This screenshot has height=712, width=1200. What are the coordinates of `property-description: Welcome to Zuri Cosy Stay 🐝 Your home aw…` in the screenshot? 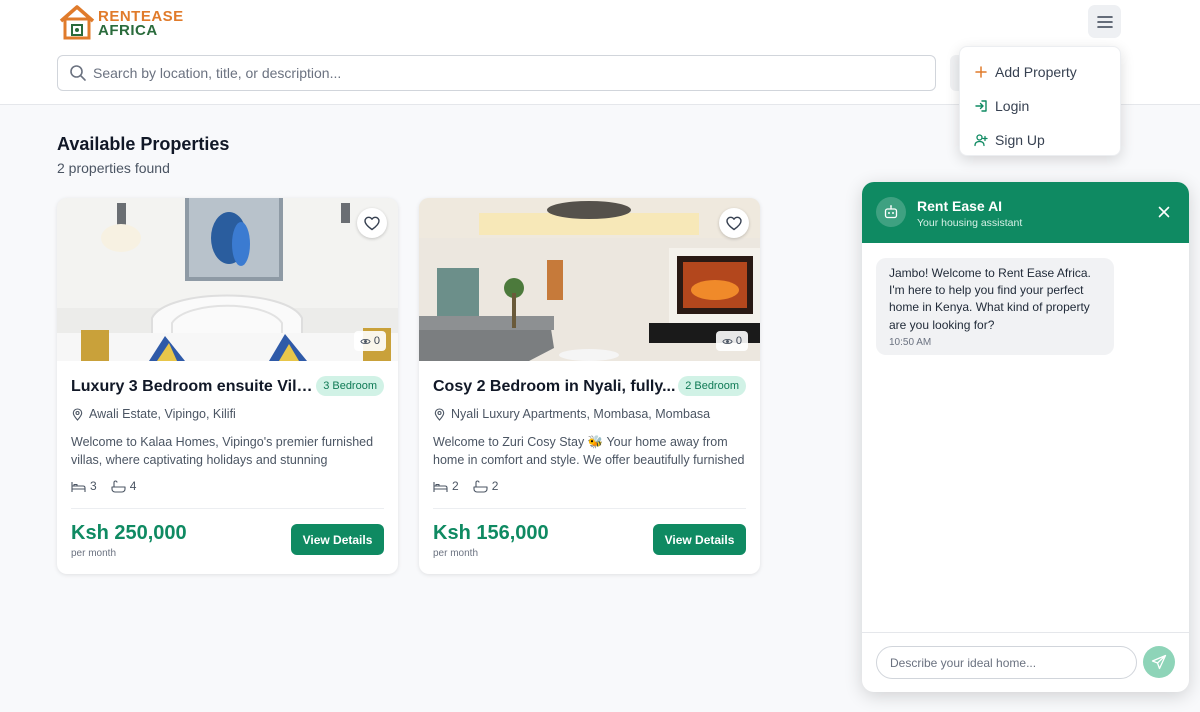 It's located at (589, 451).